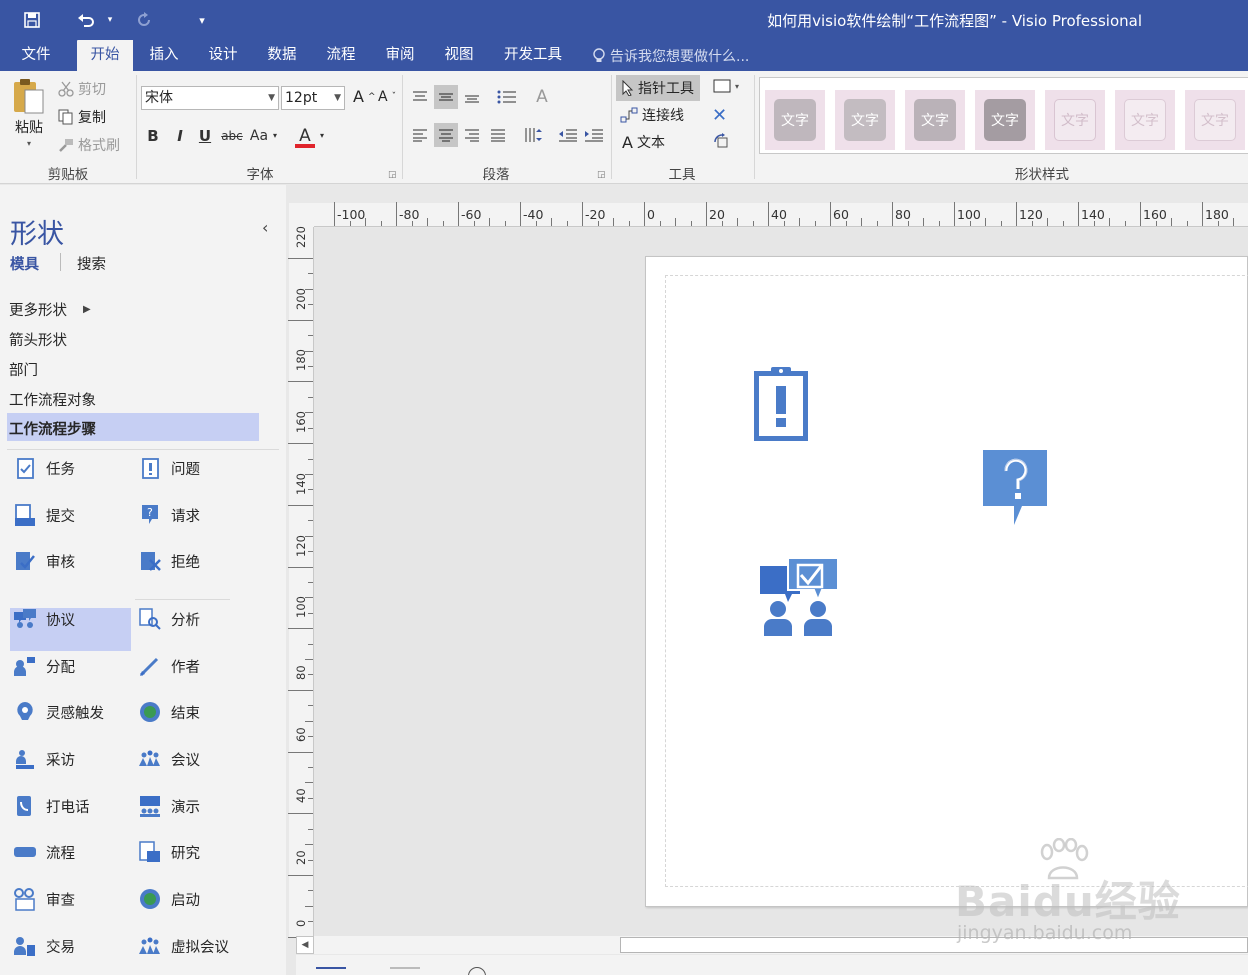  I want to click on stencil-workflow-objects: 工作流程对象, so click(52, 399).